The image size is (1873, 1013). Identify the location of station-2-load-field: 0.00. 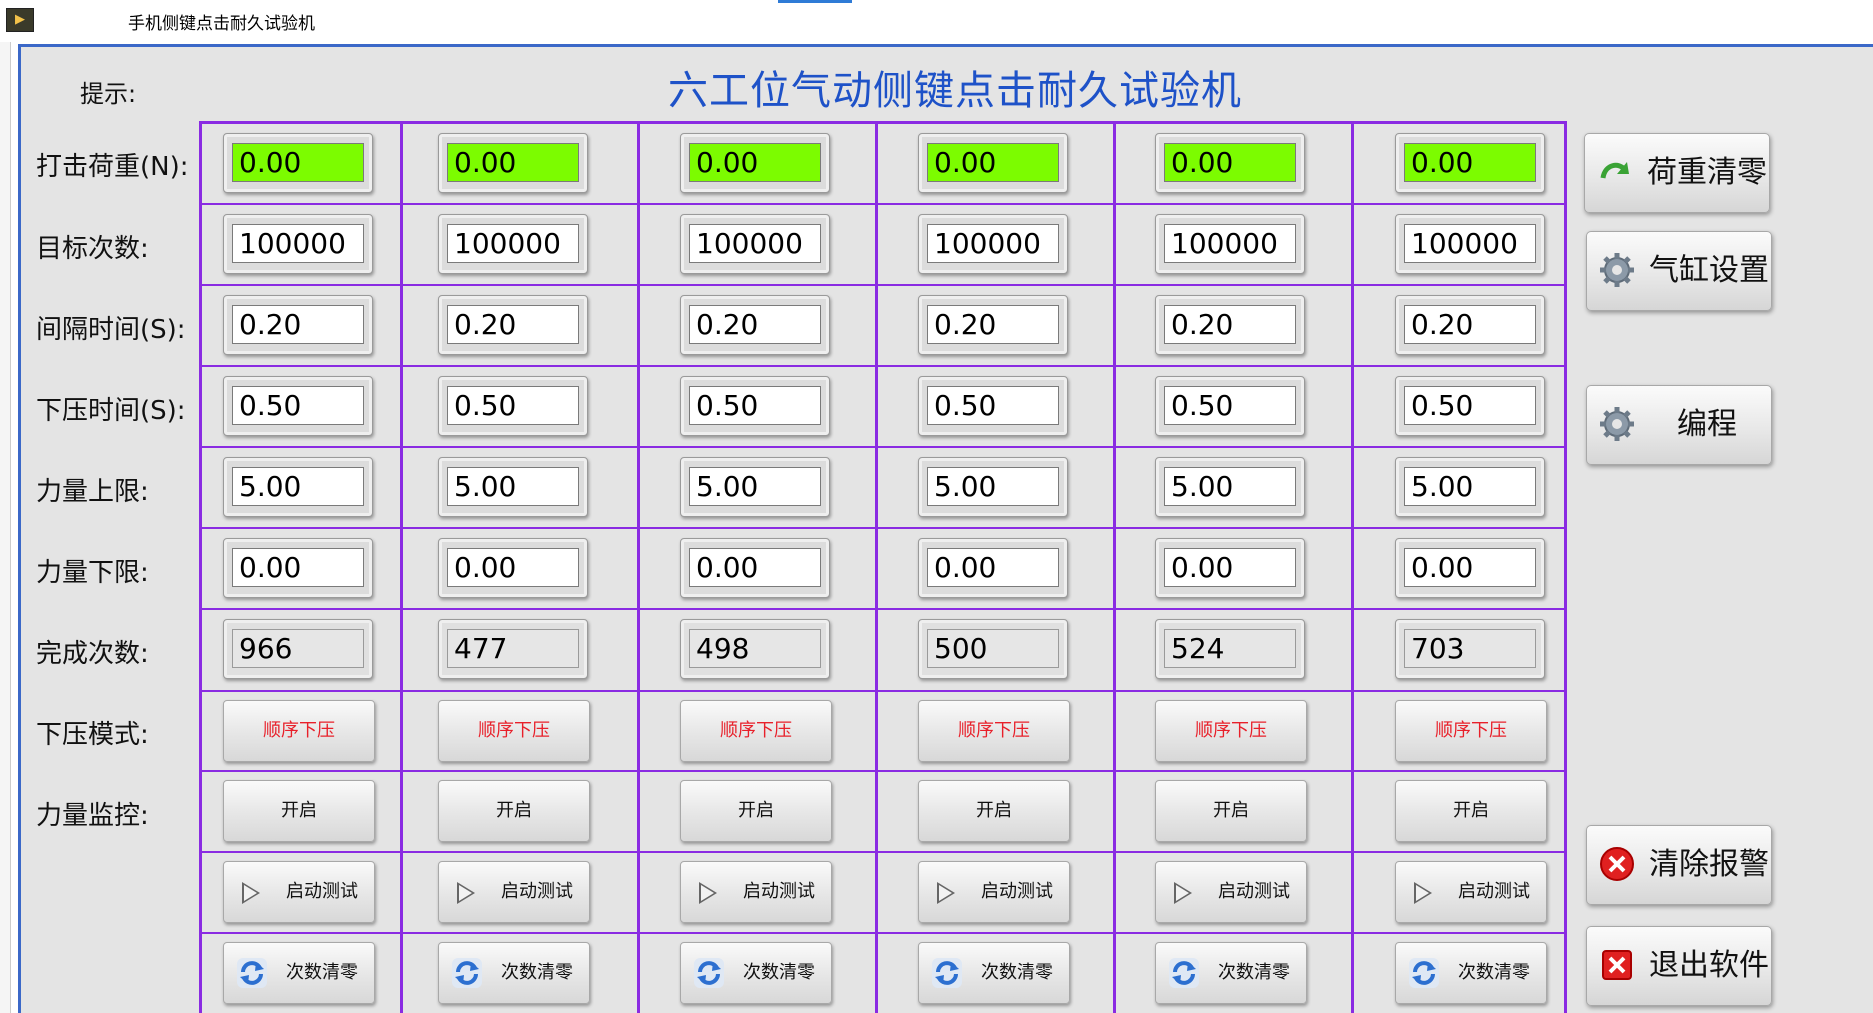
(513, 163).